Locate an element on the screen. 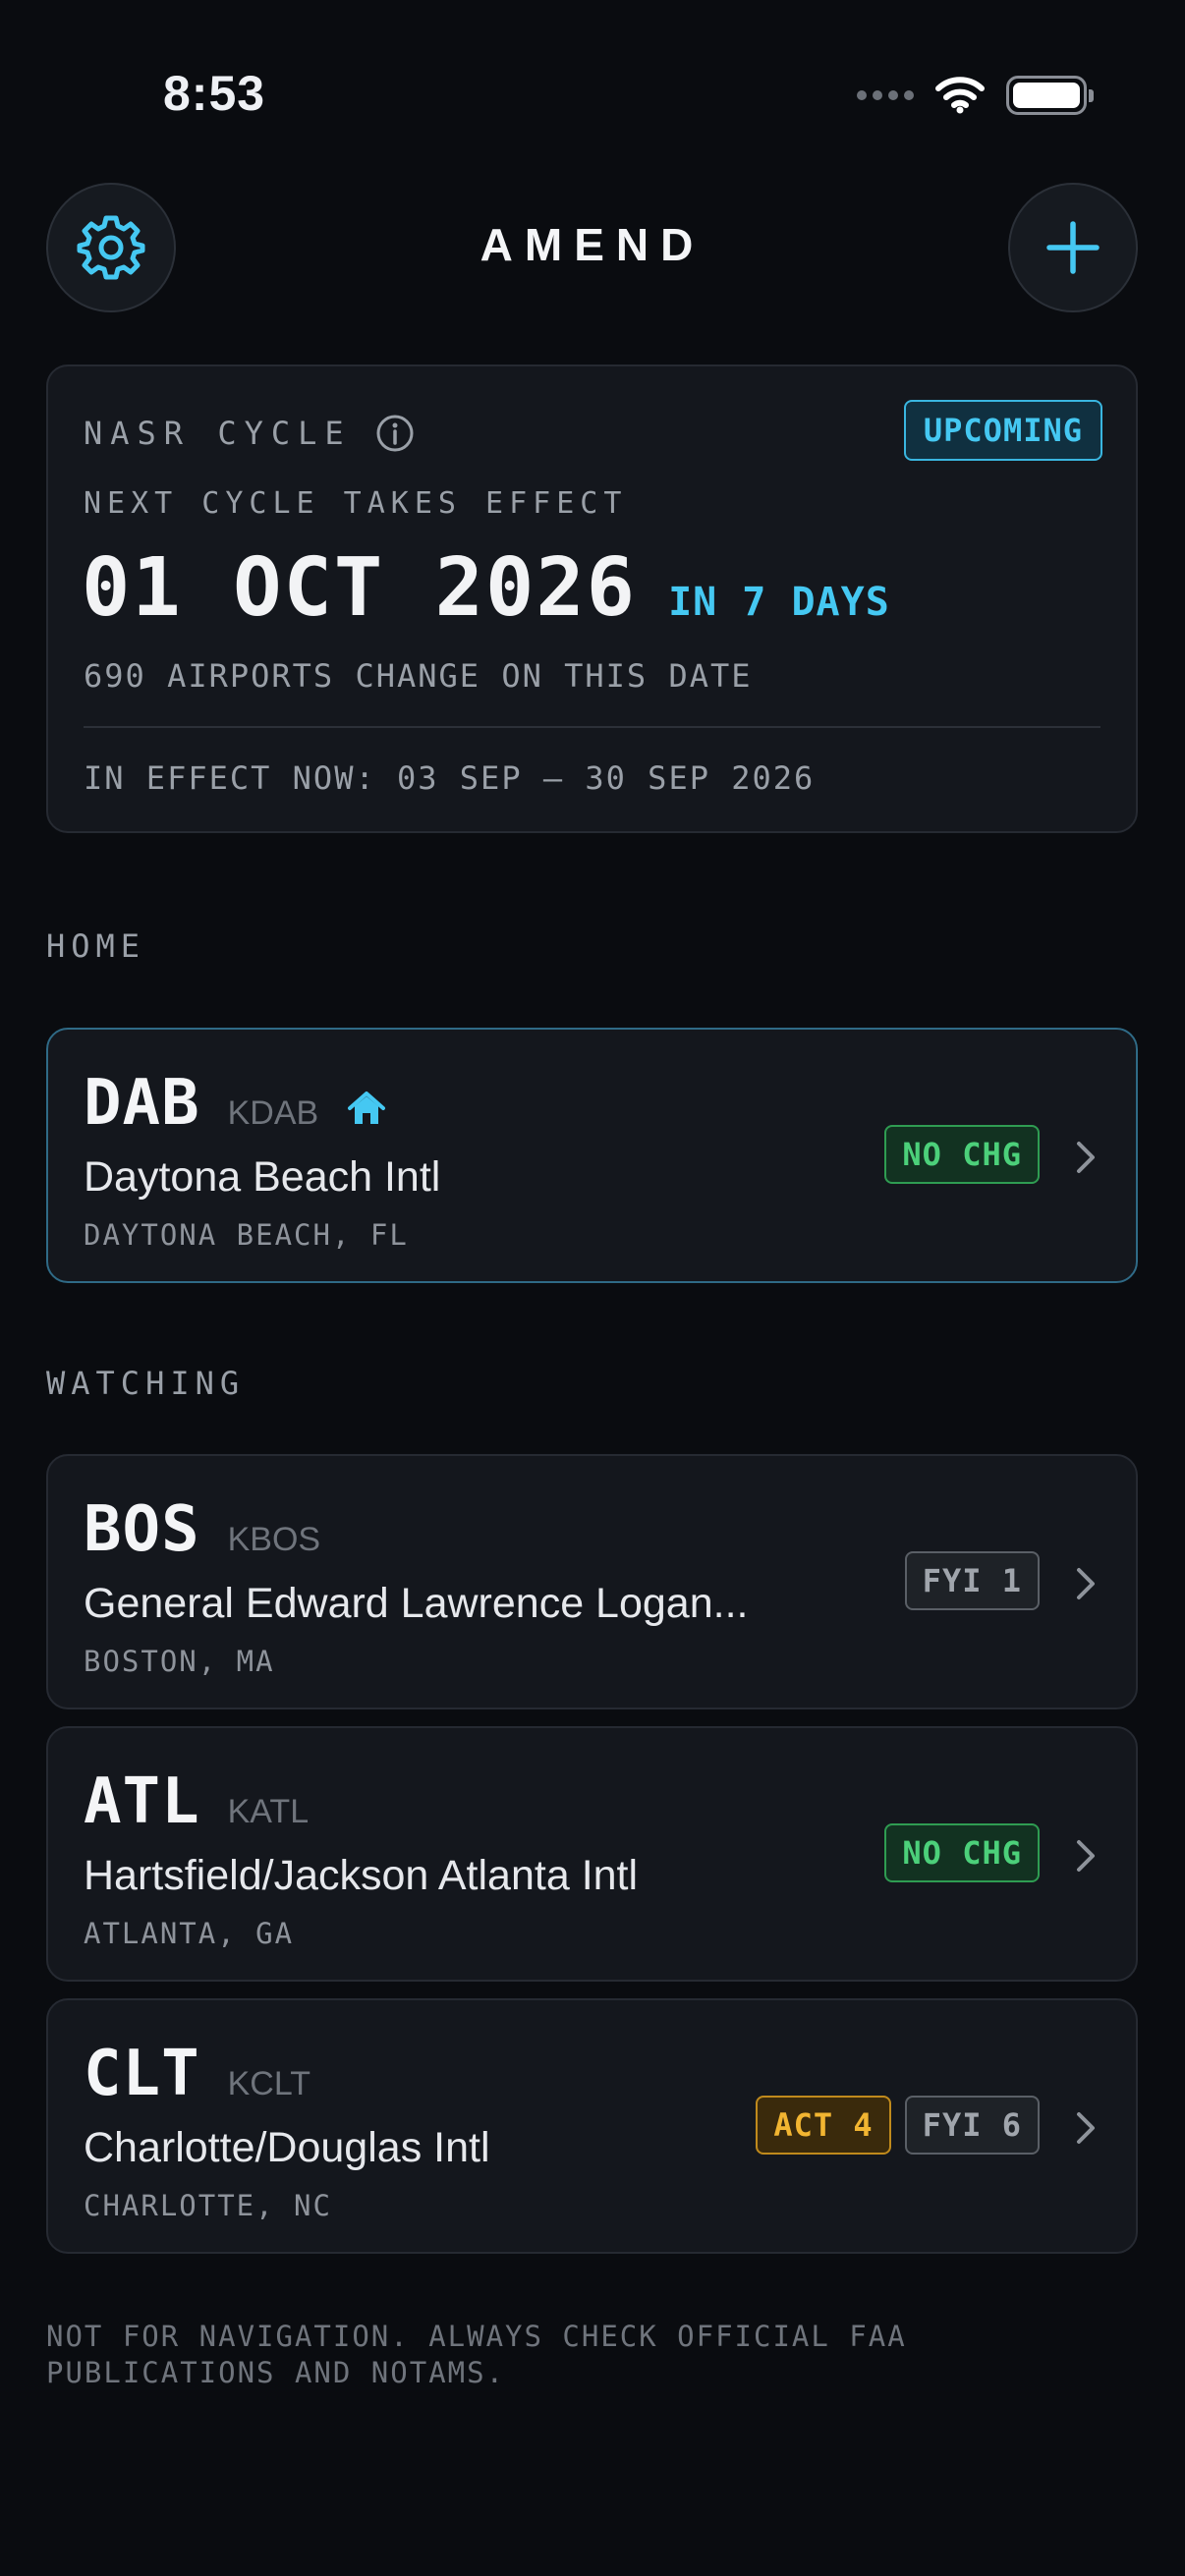 The height and width of the screenshot is (2576, 1185). airport-city: BOSTON, MA is located at coordinates (180, 1661).